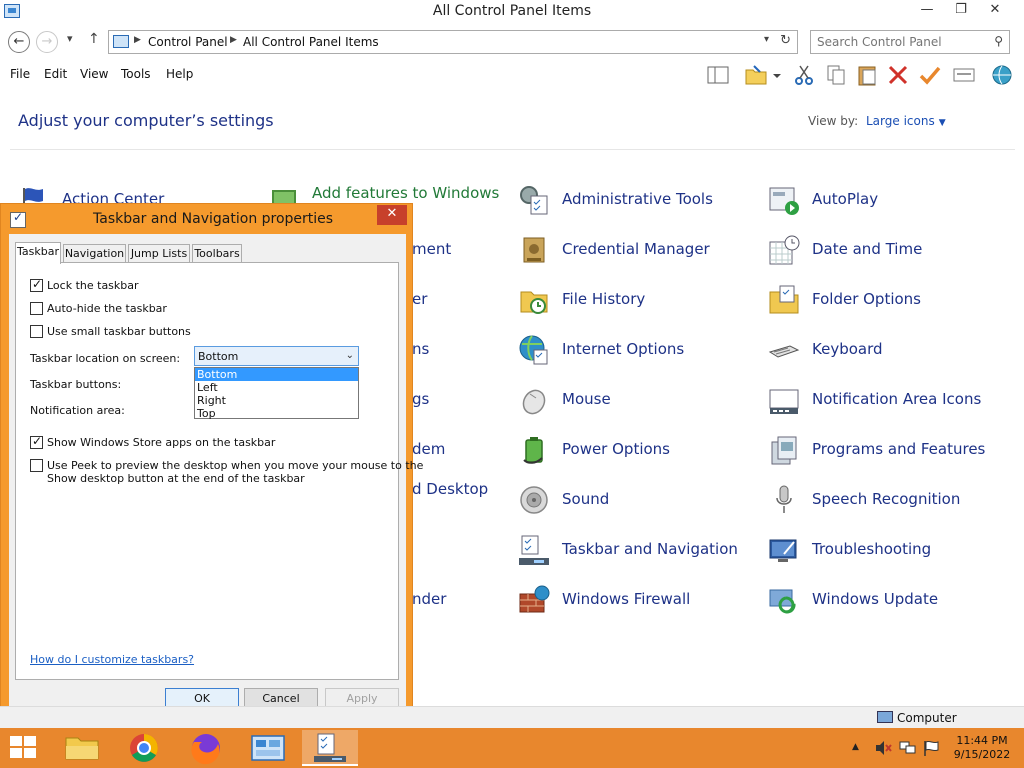  What do you see at coordinates (276, 413) in the screenshot?
I see `option-top: Top` at bounding box center [276, 413].